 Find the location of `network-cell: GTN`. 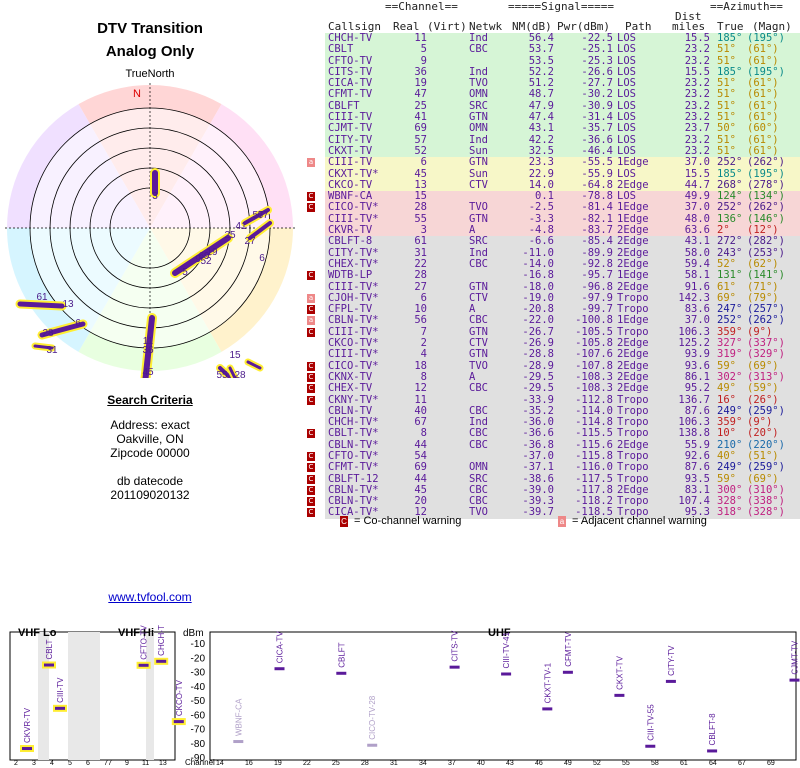

network-cell: GTN is located at coordinates (478, 162).